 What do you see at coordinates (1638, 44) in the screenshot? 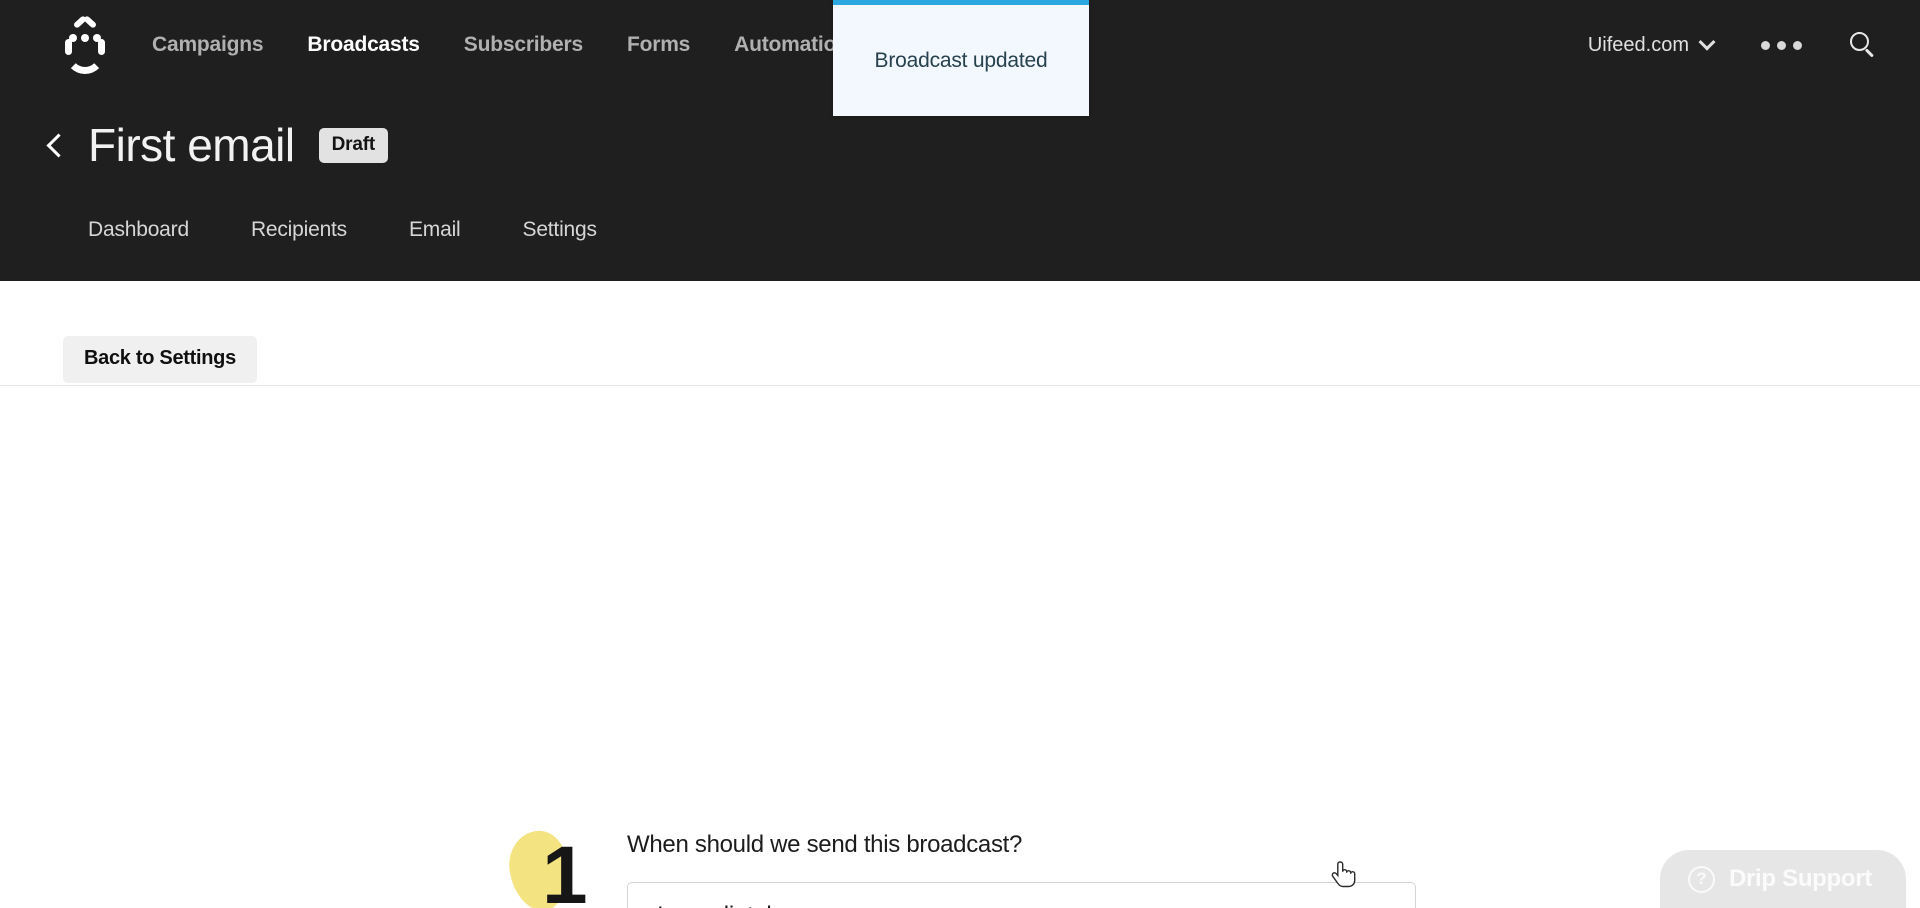
I see `account-name: Uifeed.com` at bounding box center [1638, 44].